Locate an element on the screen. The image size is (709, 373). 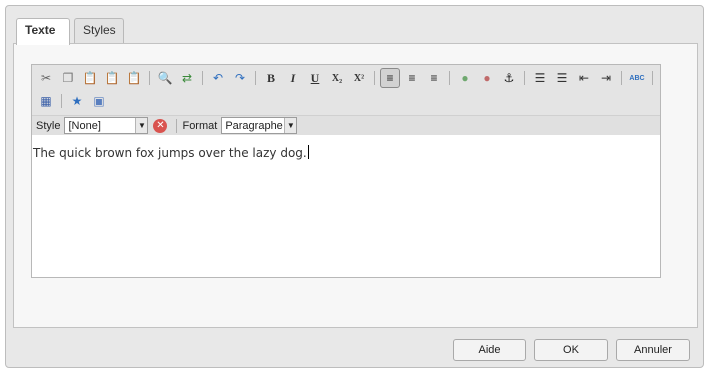
image-icon: ▣ is located at coordinates (99, 101).